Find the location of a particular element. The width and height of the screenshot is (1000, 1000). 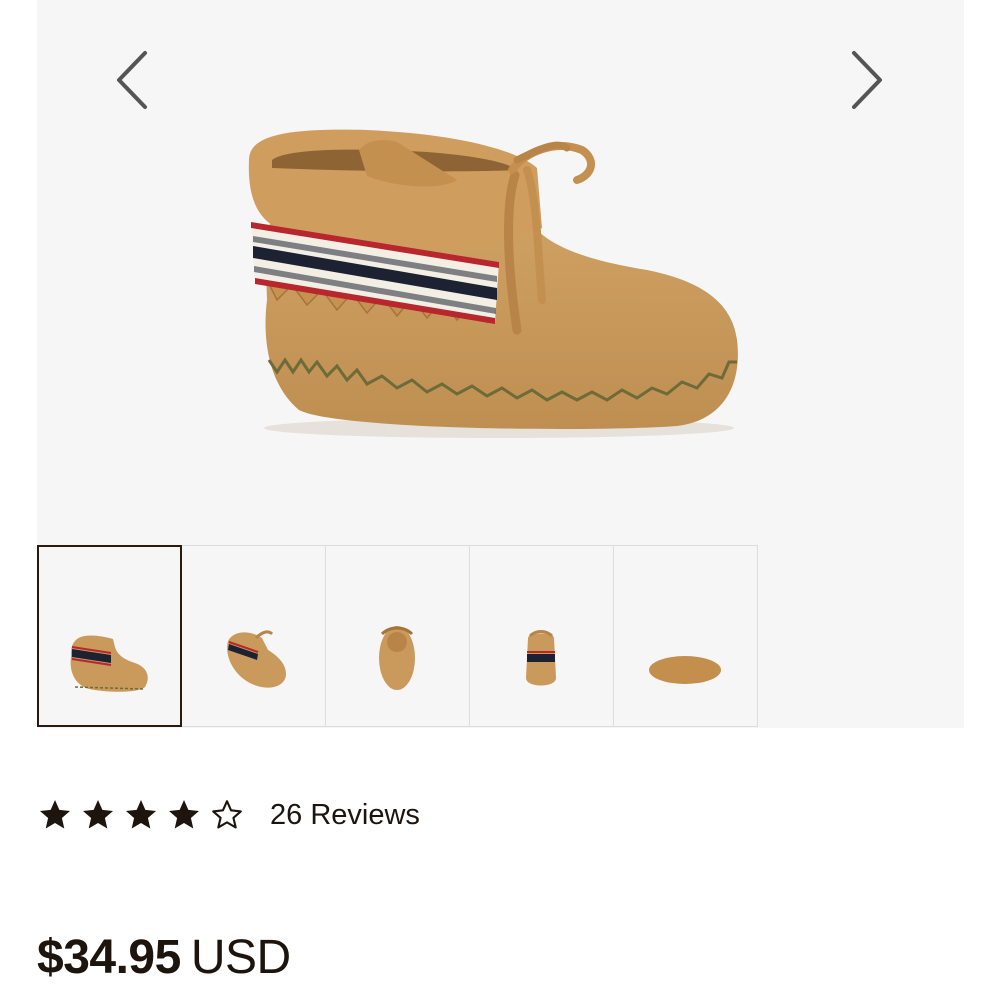

thumbnail-strip is located at coordinates (399, 636).